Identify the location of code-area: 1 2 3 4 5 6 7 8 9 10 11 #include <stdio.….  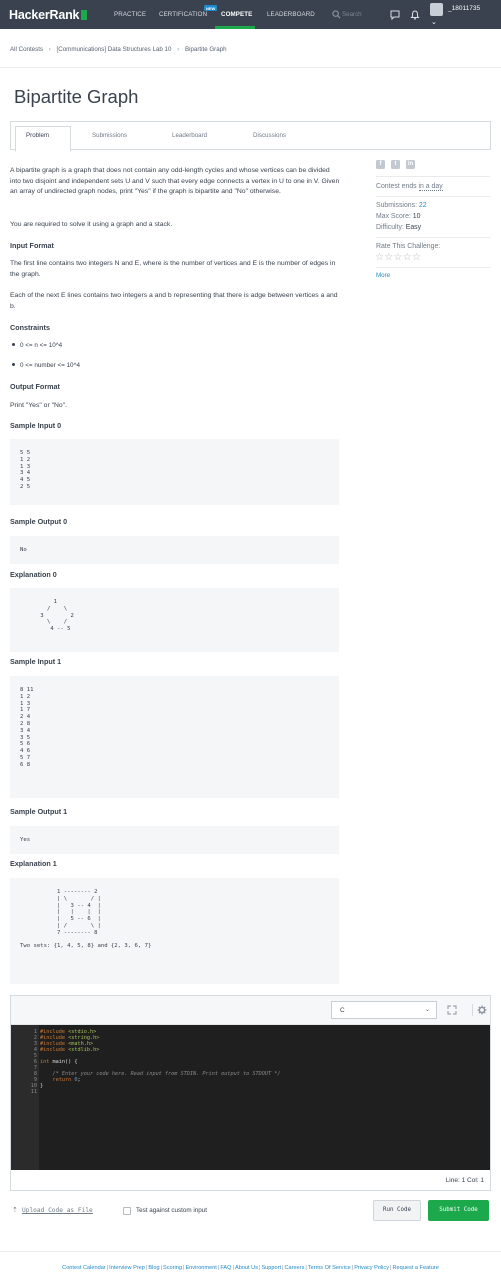
(250, 1097).